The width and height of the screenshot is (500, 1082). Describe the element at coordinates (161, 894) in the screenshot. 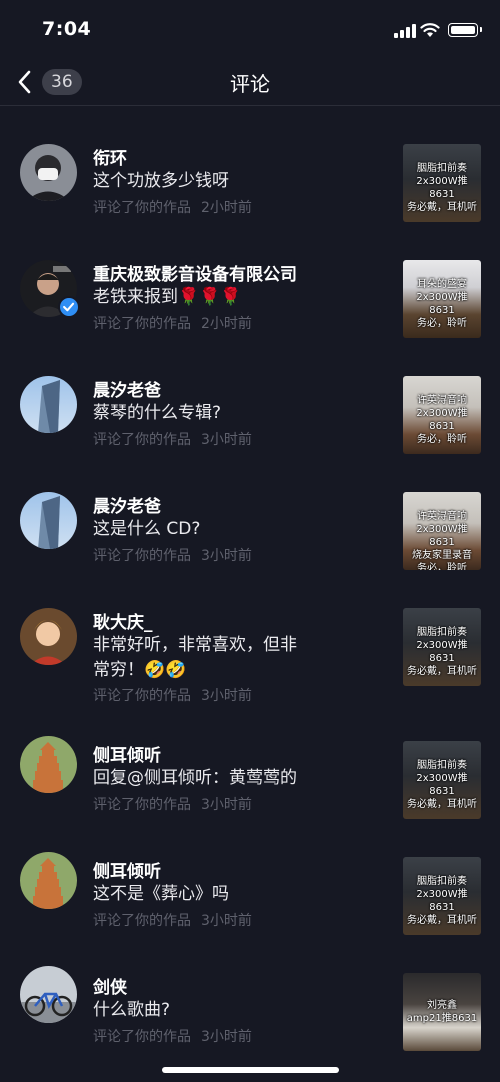

I see `comment-text: 这不是《葬心》吗` at that location.